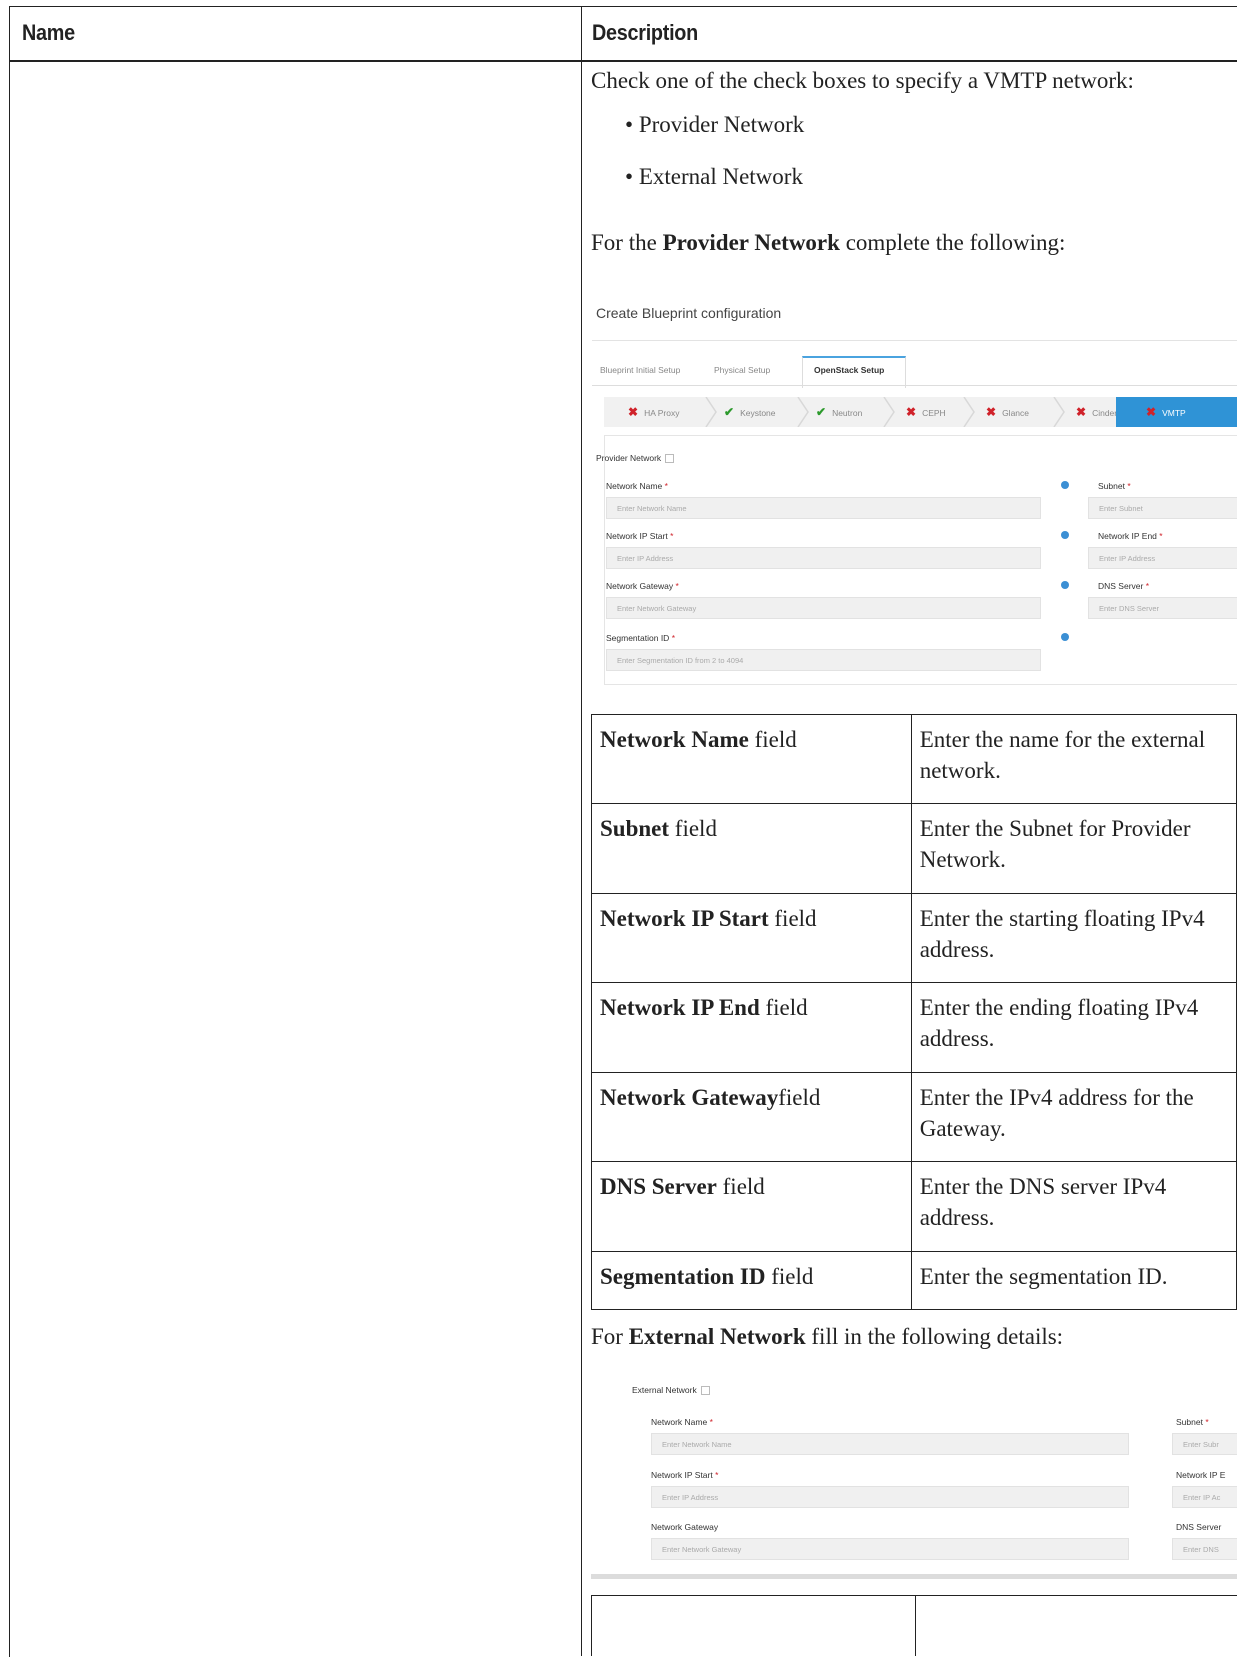 Image resolution: width=1237 pixels, height=1657 pixels. What do you see at coordinates (1073, 848) in the screenshot?
I see `field-desc-cell: Enter the Subnet for Provider Network.` at bounding box center [1073, 848].